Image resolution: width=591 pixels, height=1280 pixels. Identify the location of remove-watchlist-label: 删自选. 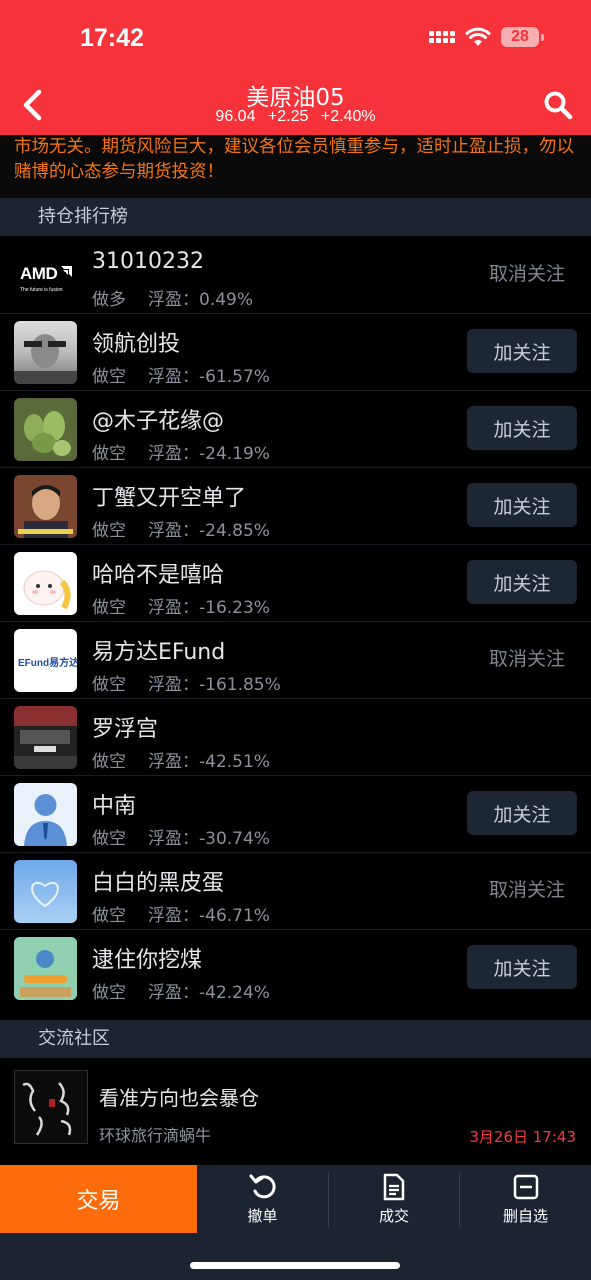
(525, 1215).